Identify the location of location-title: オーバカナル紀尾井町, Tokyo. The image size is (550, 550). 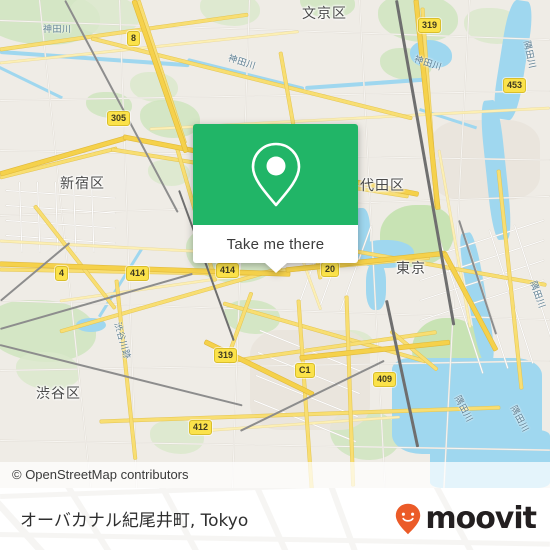
(134, 521).